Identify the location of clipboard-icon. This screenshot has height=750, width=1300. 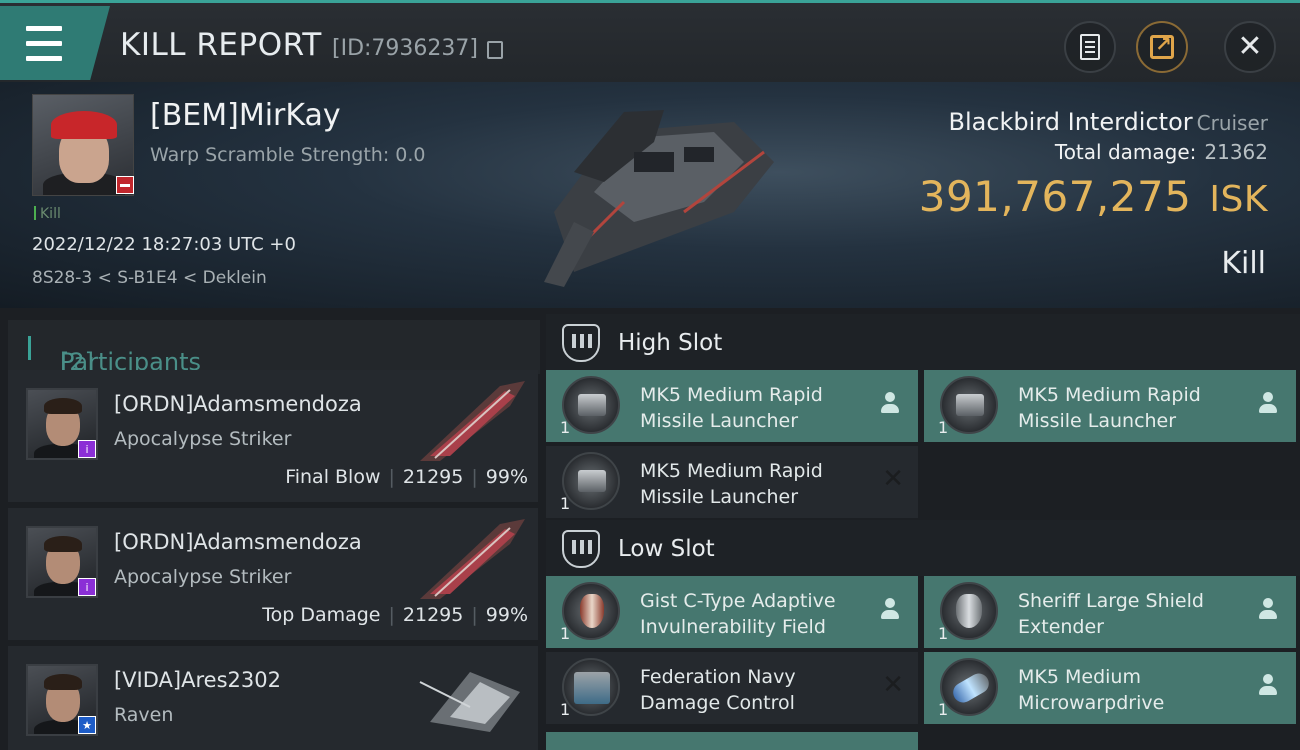
(1090, 47).